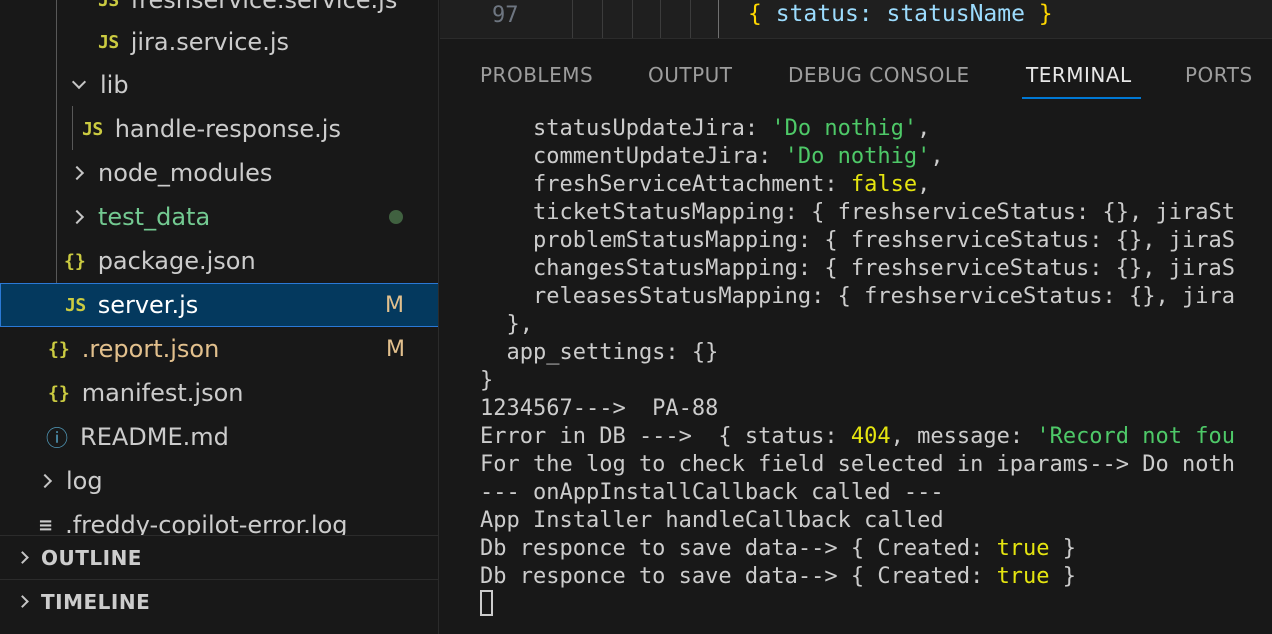 The width and height of the screenshot is (1272, 634). I want to click on code-text: status: statusName, so click(900, 14).